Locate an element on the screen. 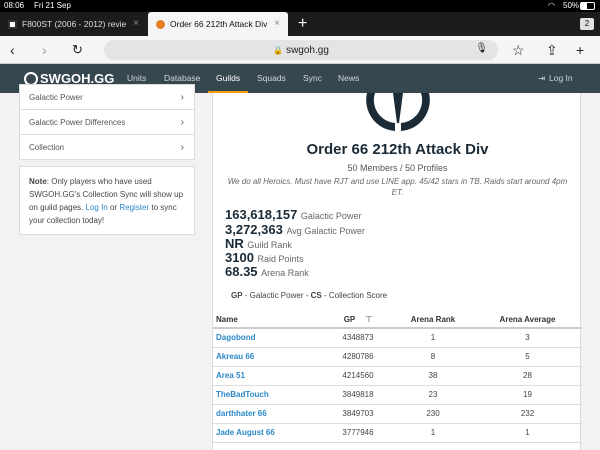 This screenshot has height=450, width=600. col-arena-rank: Arena Rank is located at coordinates (433, 320).